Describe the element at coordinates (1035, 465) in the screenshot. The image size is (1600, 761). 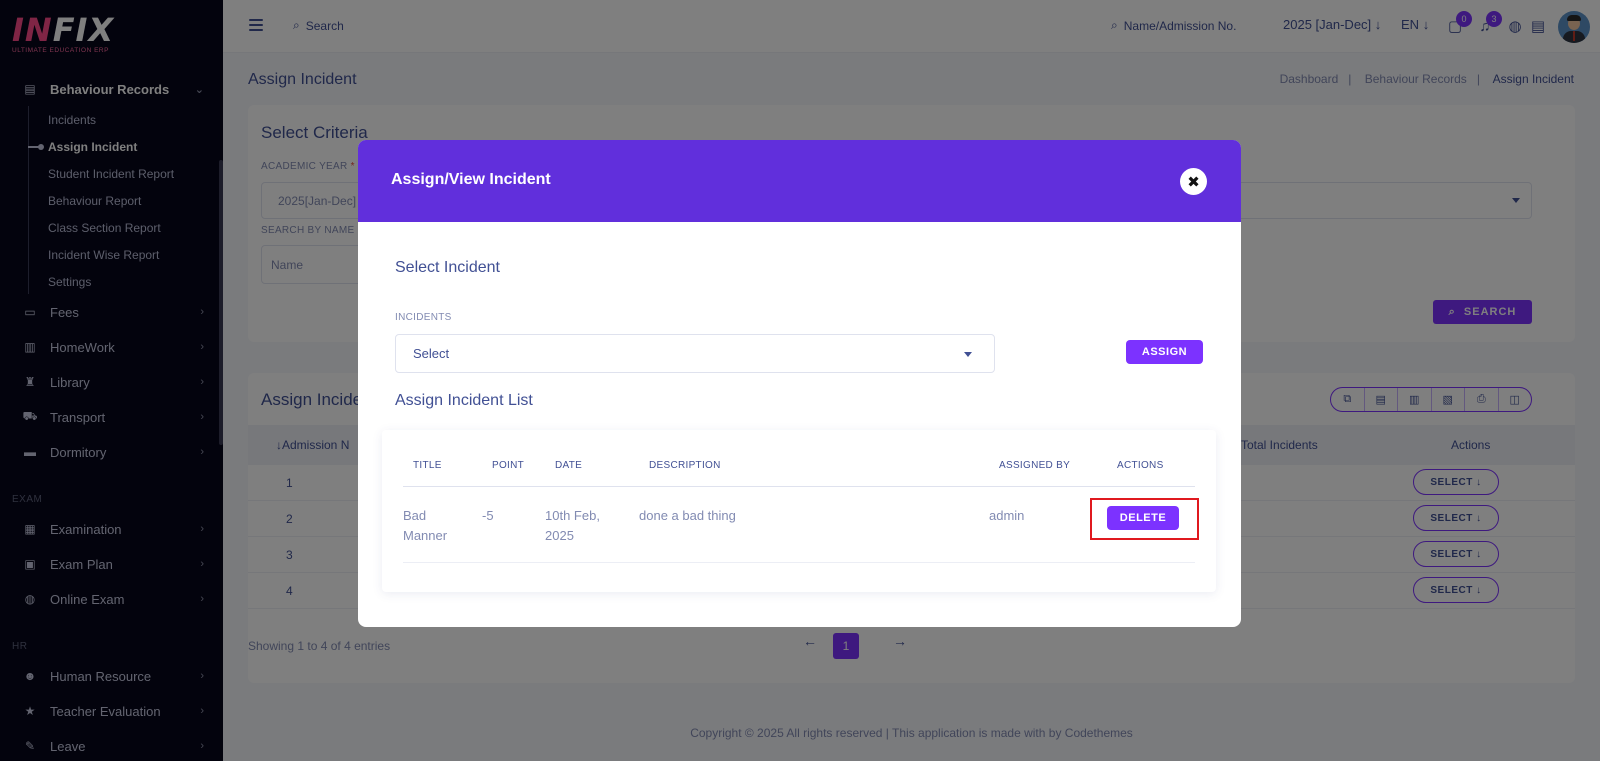
I see `th-assigned-by: ASSIGNED BY` at that location.